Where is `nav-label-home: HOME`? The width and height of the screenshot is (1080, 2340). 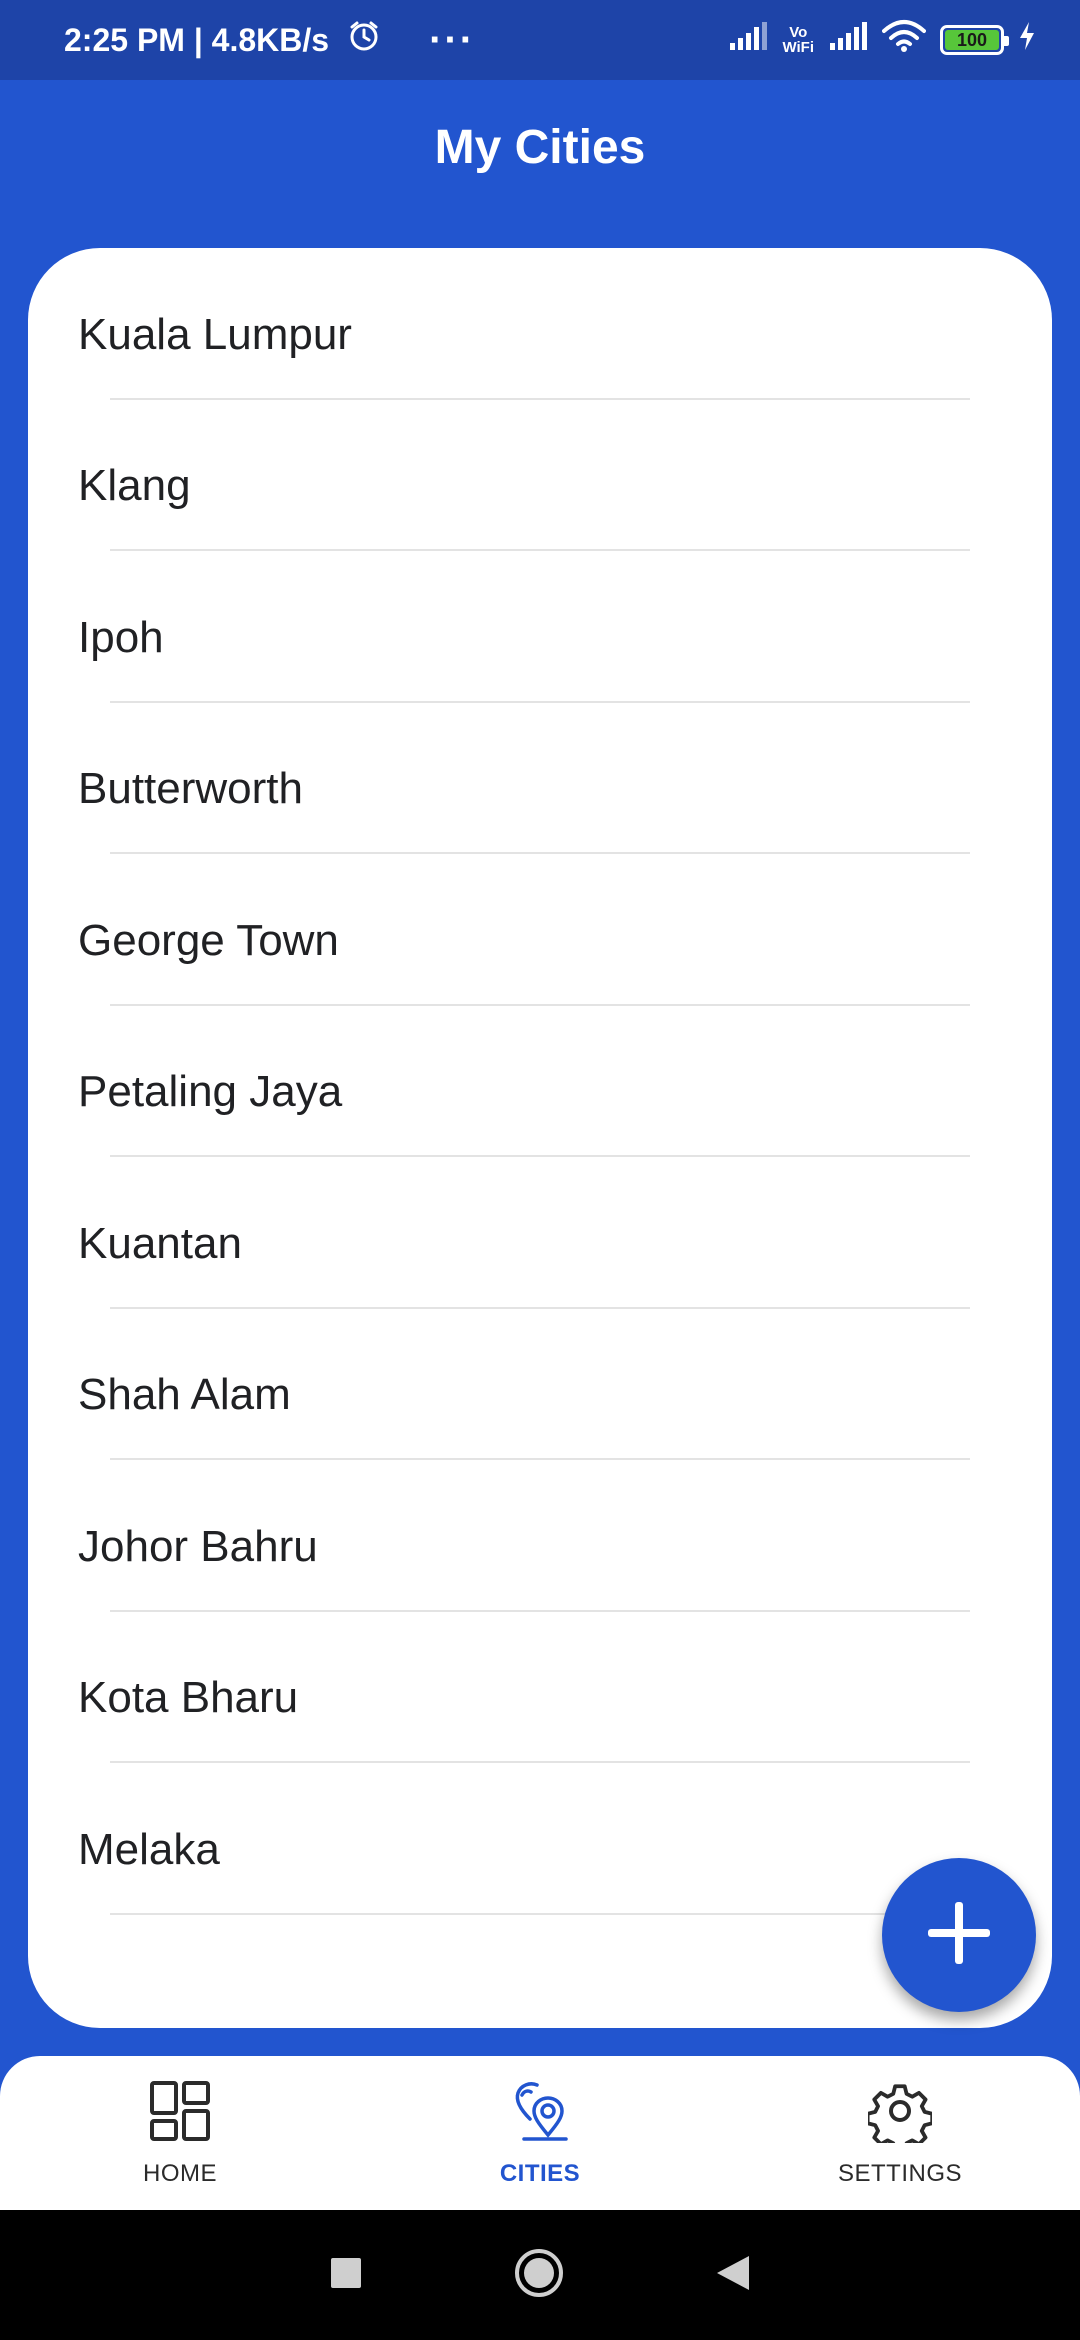 nav-label-home: HOME is located at coordinates (180, 2173).